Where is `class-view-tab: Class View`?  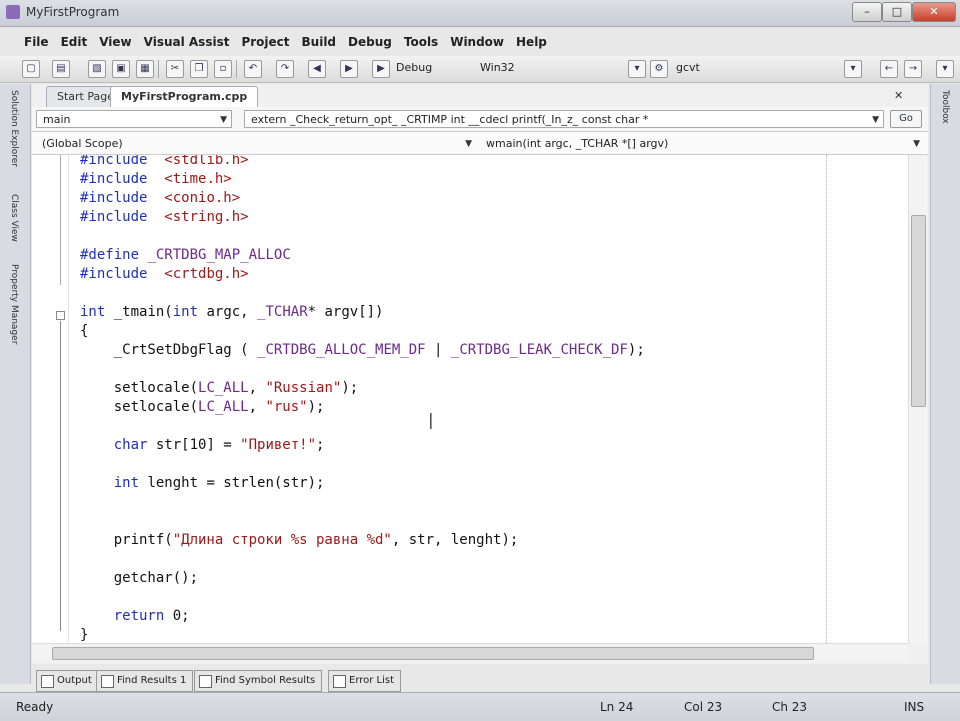 class-view-tab: Class View is located at coordinates (14, 218).